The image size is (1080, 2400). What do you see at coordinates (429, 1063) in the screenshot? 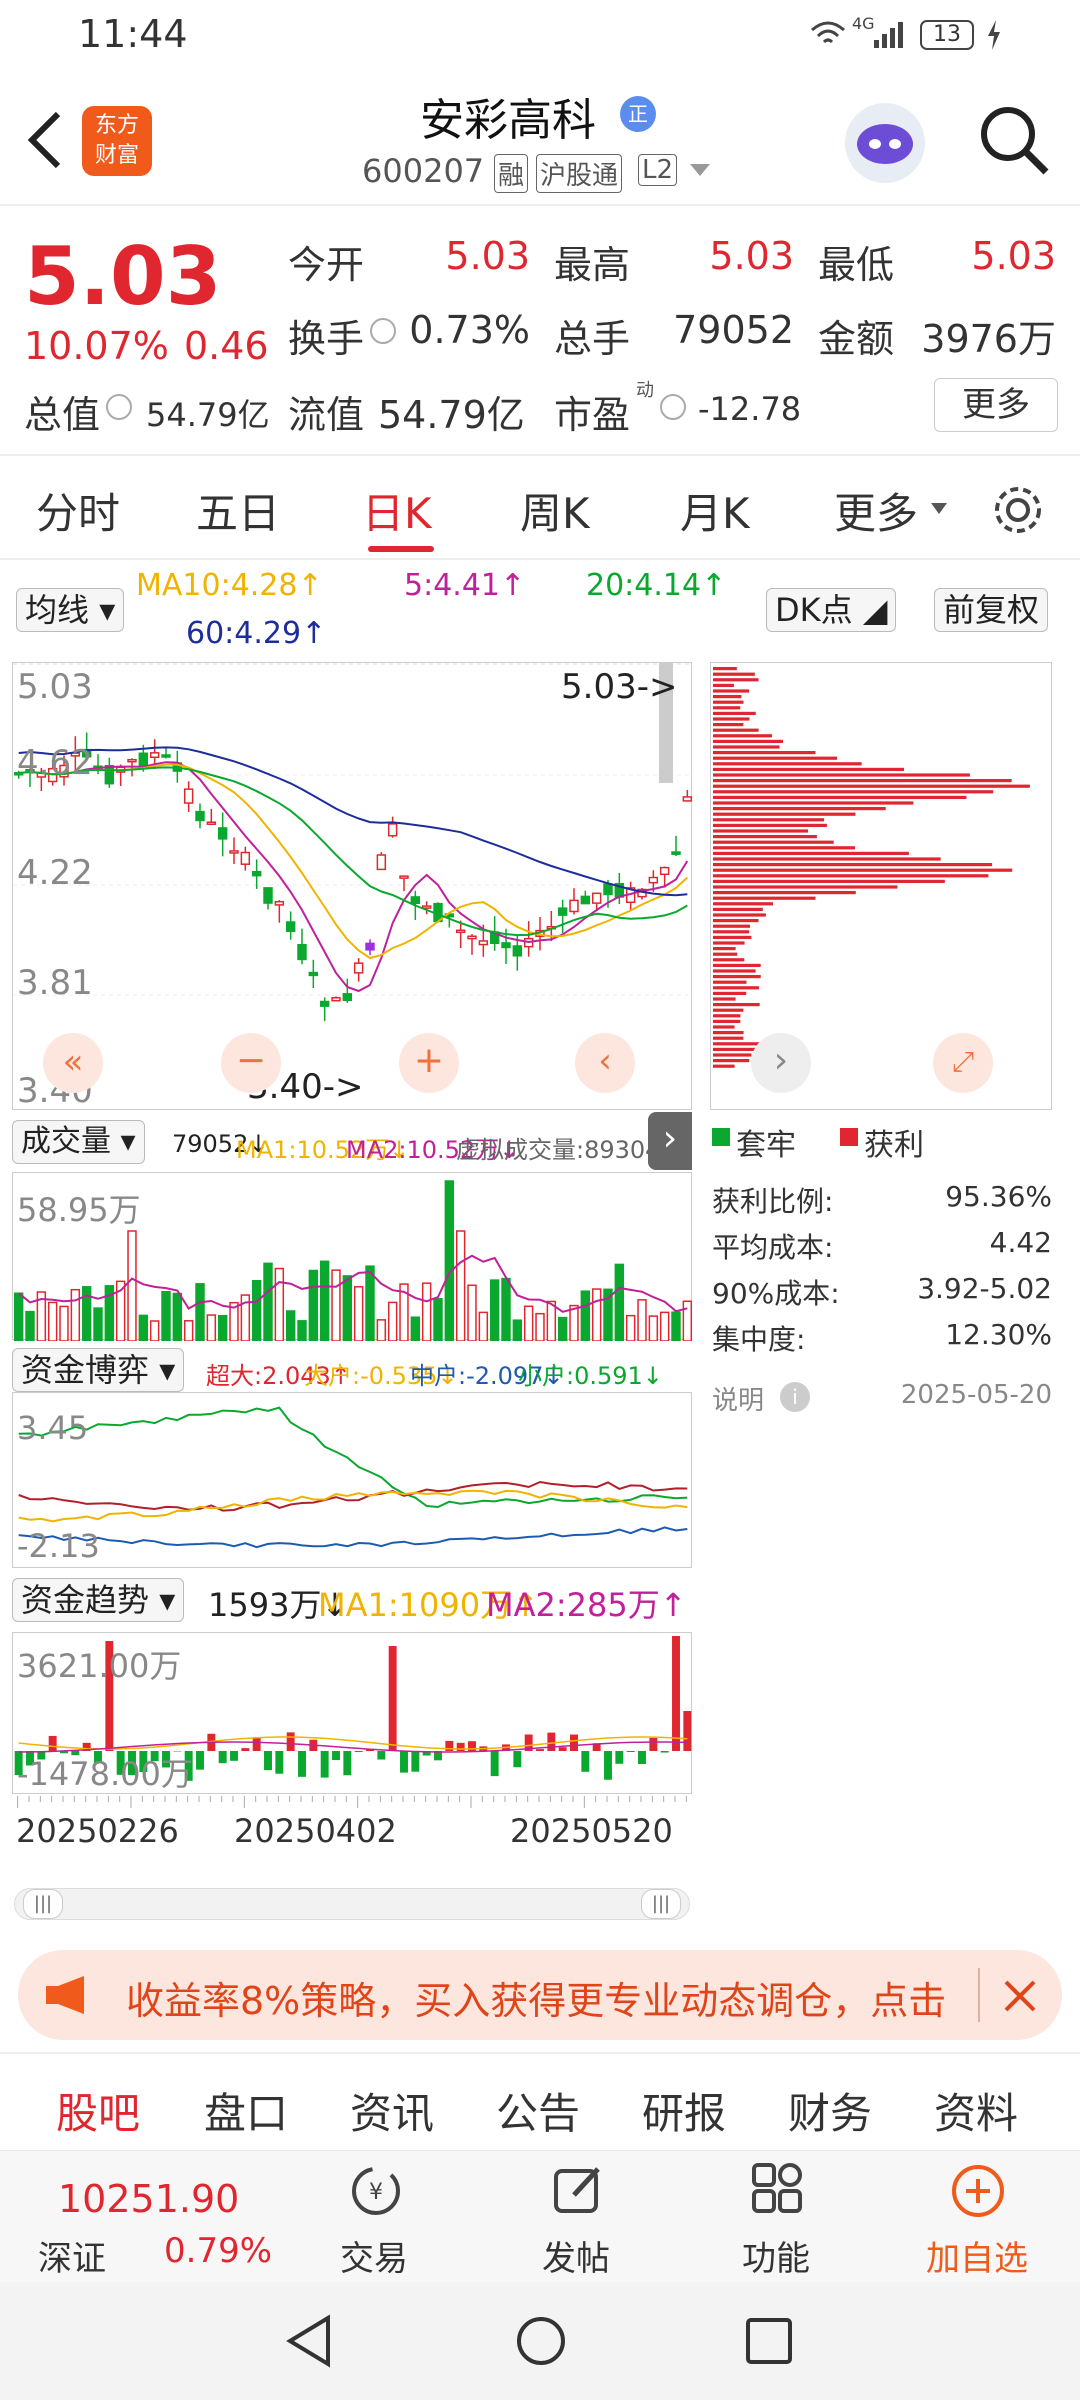
I see `zoom-in-button: +` at bounding box center [429, 1063].